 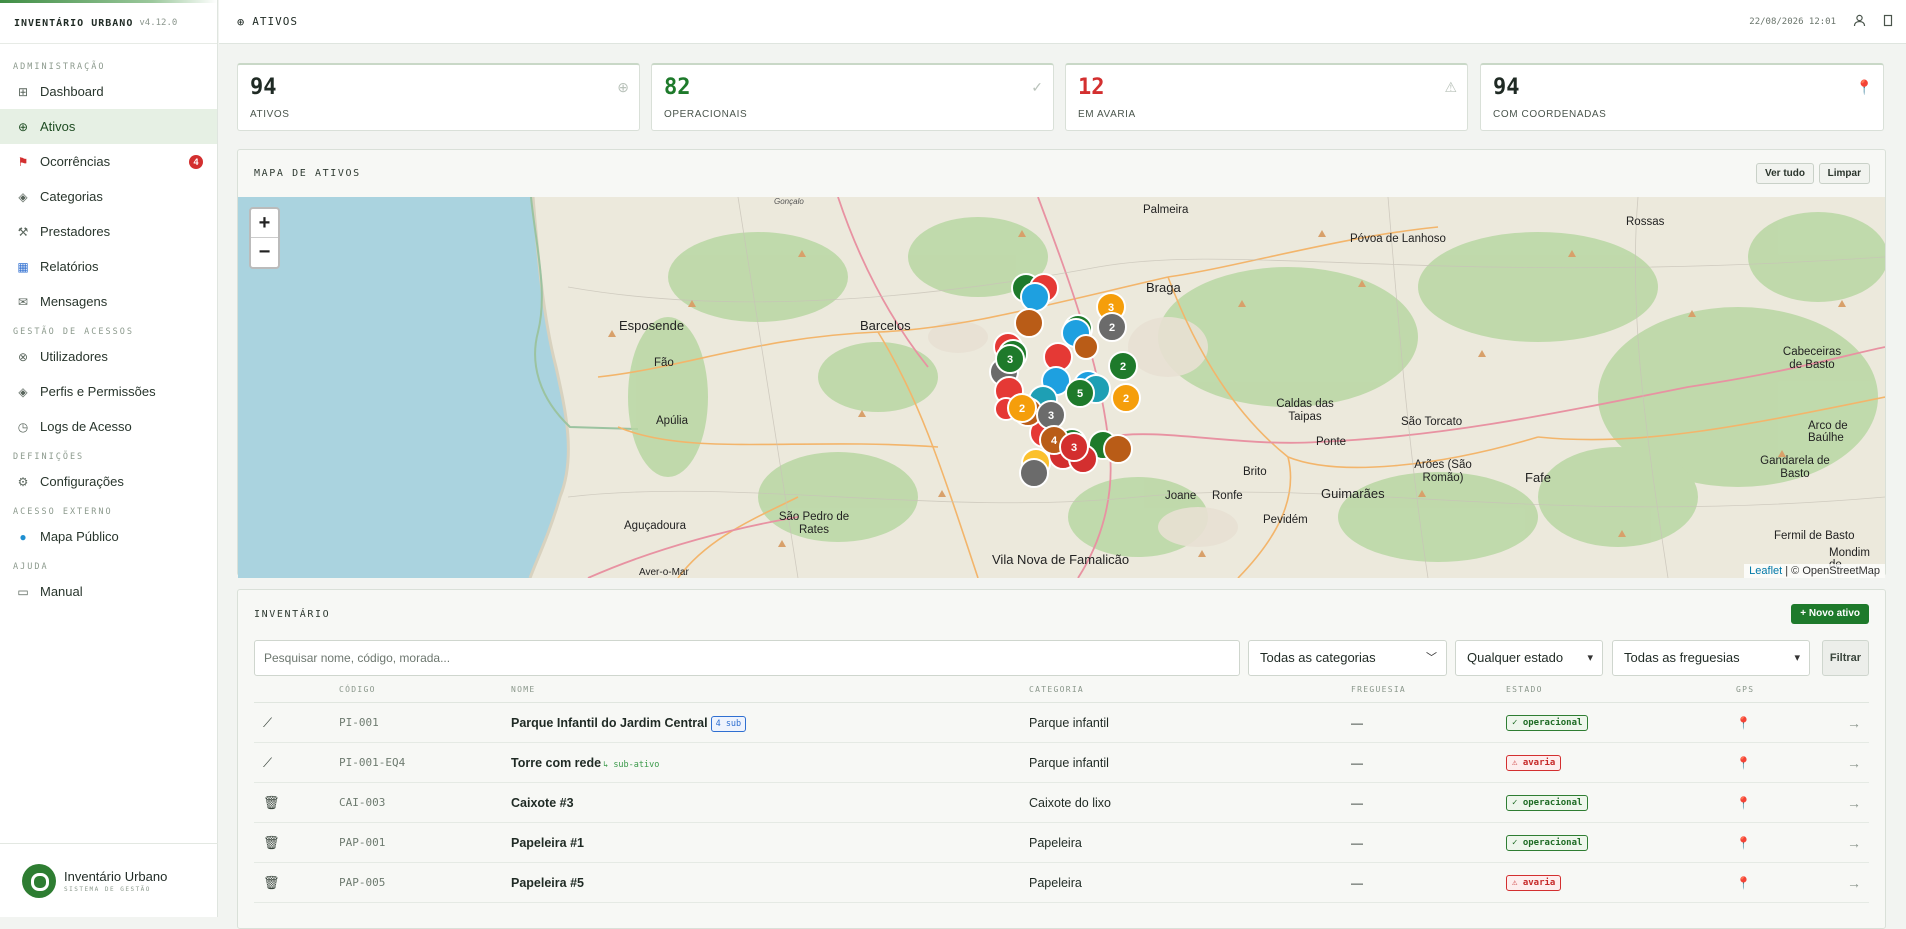 I want to click on sidebar-item-relatorios: ▦ Relatórios, so click(x=108, y=266).